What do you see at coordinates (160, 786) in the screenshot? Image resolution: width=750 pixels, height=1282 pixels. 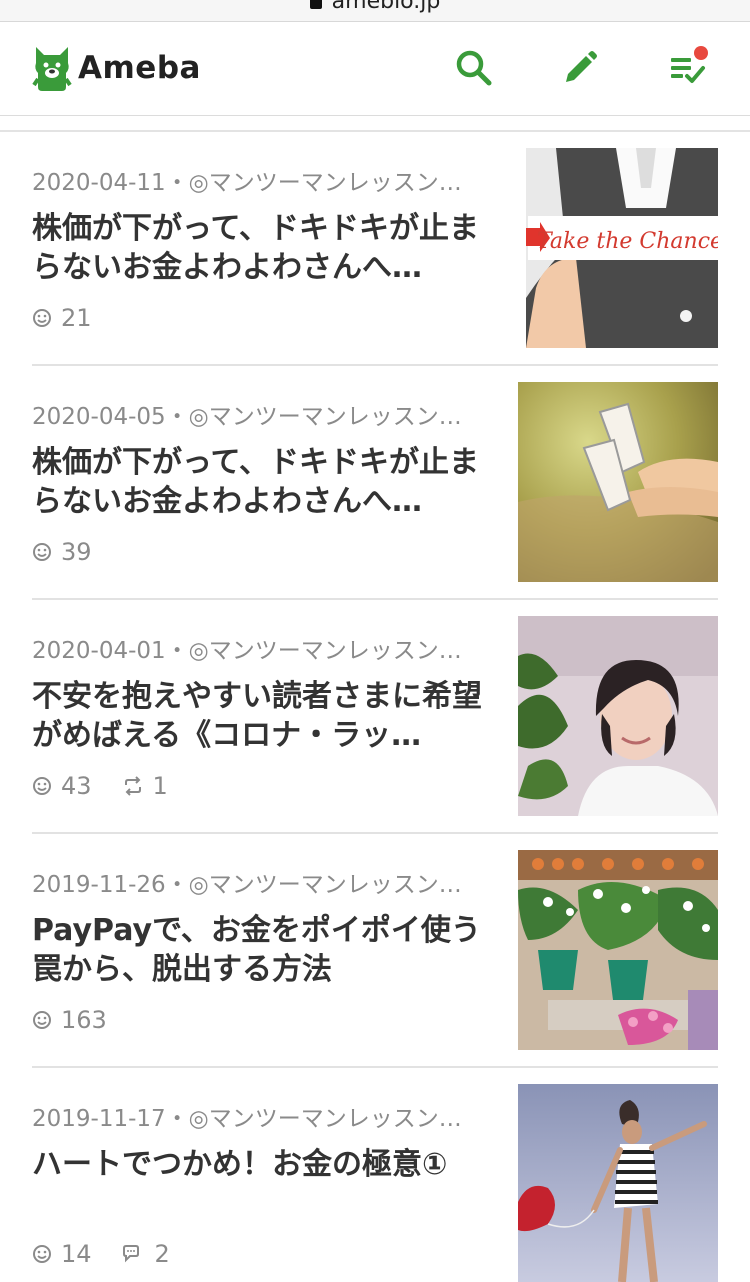 I see `reblog-count: 1` at bounding box center [160, 786].